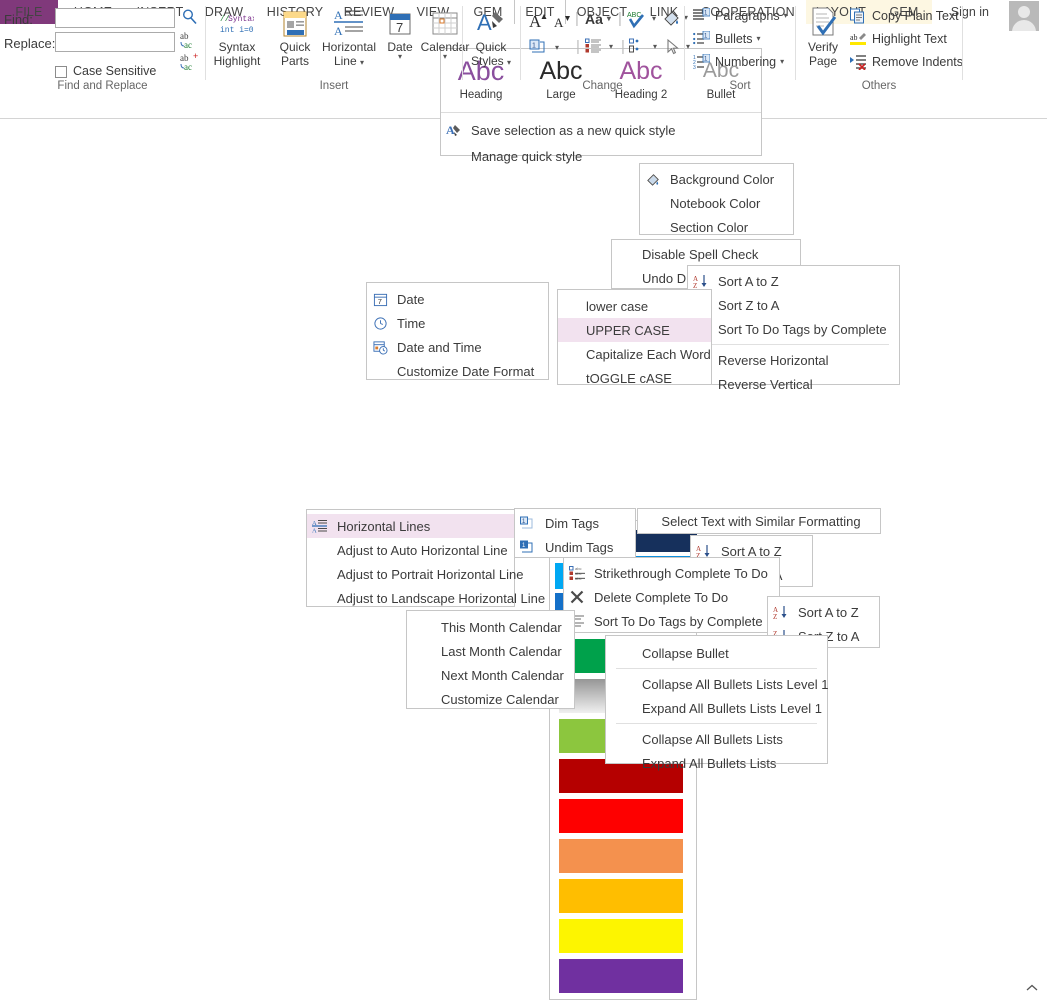 This screenshot has width=1047, height=1000. What do you see at coordinates (716, 179) in the screenshot?
I see `menu-item-background-color: Background Color` at bounding box center [716, 179].